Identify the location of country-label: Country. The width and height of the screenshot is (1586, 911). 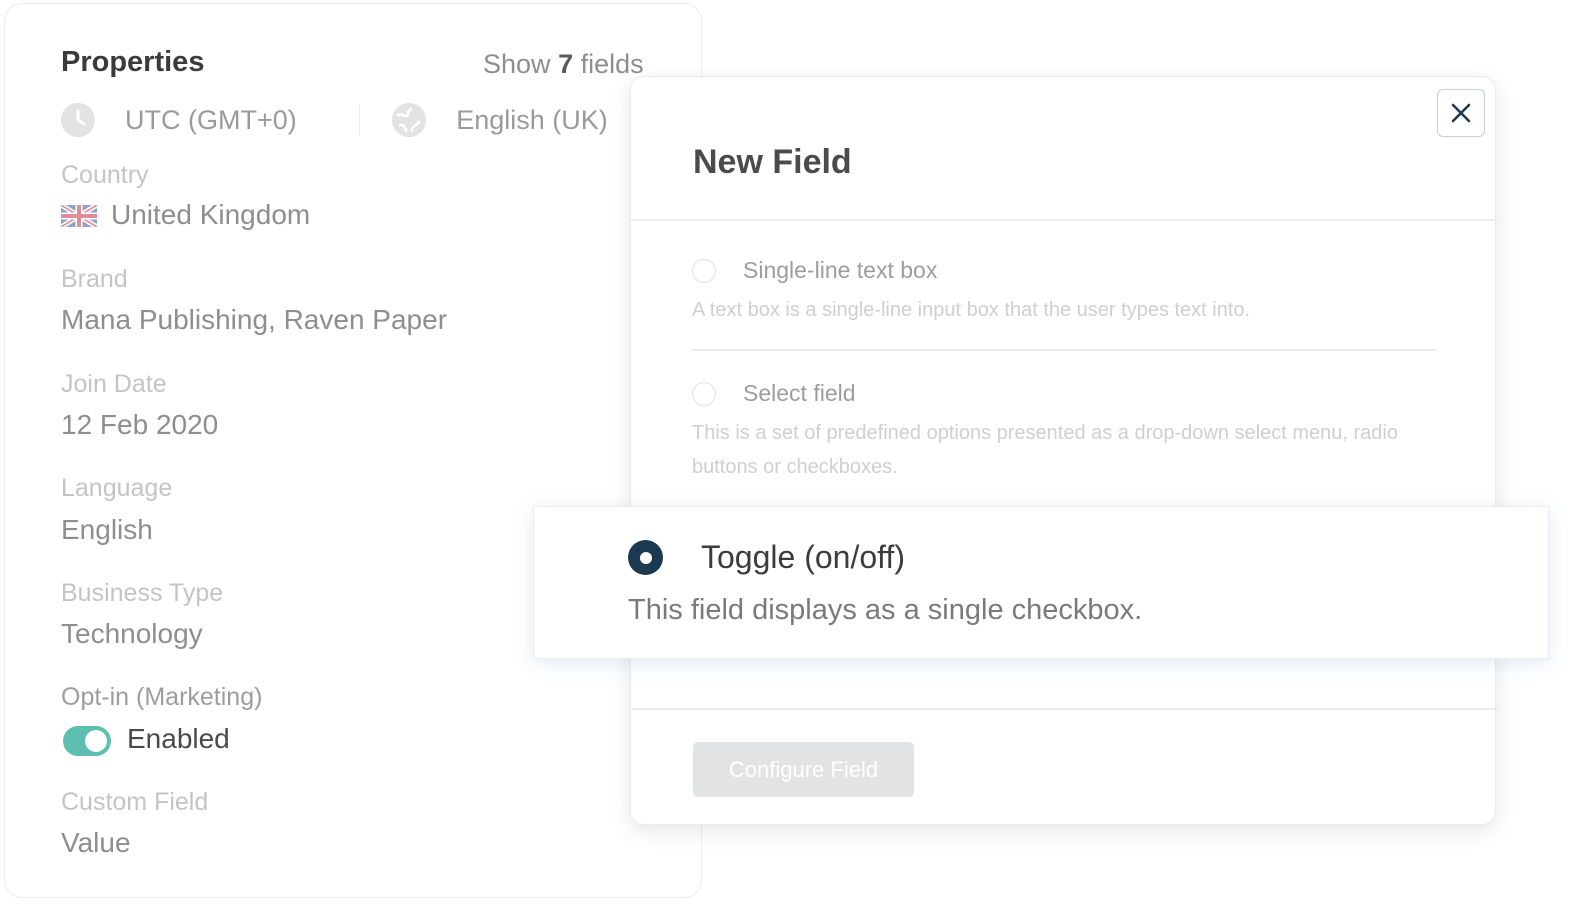
(105, 175).